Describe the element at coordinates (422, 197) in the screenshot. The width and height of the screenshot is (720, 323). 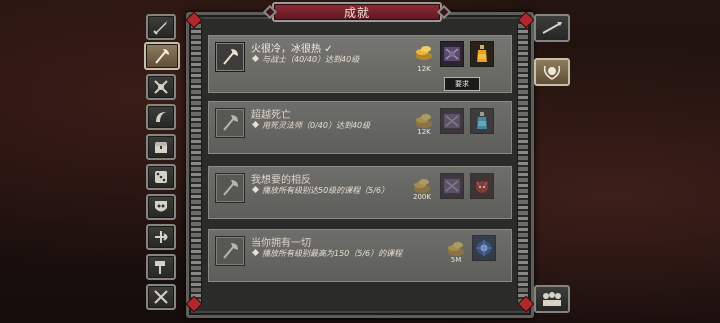
I see `gold-amount: 200K` at that location.